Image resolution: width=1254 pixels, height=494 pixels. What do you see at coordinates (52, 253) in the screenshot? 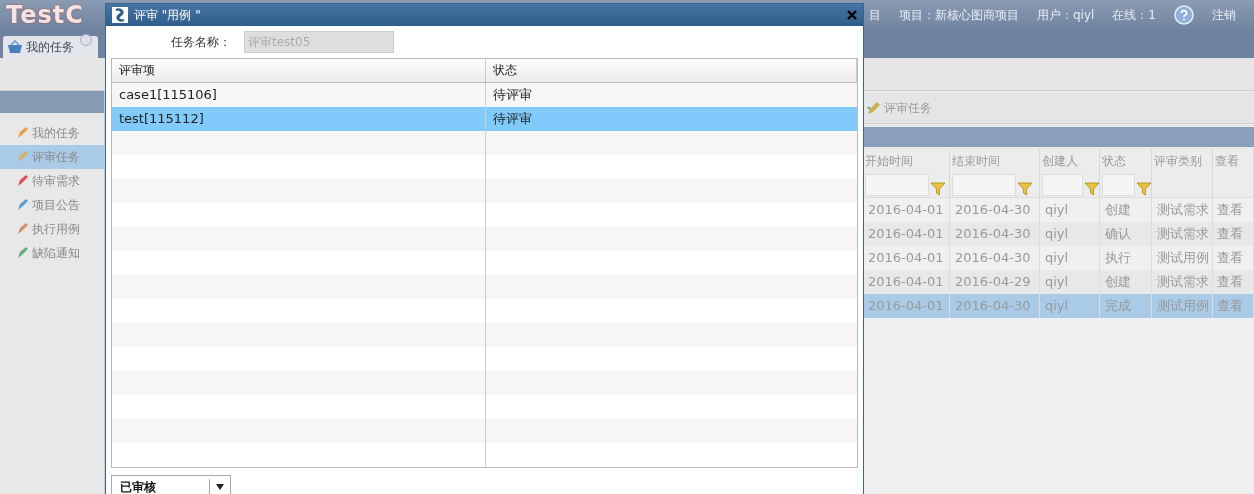
I see `sidebar-item: 缺陷通知` at bounding box center [52, 253].